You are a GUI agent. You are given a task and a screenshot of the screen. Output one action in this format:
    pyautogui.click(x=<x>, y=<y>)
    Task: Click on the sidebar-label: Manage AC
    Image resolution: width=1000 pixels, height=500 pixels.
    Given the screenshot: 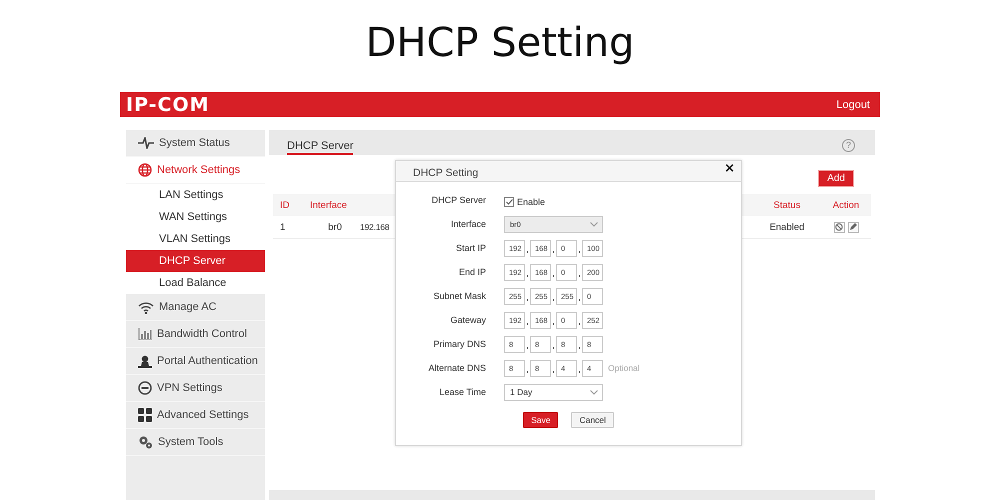 What is the action you would take?
    pyautogui.click(x=187, y=307)
    